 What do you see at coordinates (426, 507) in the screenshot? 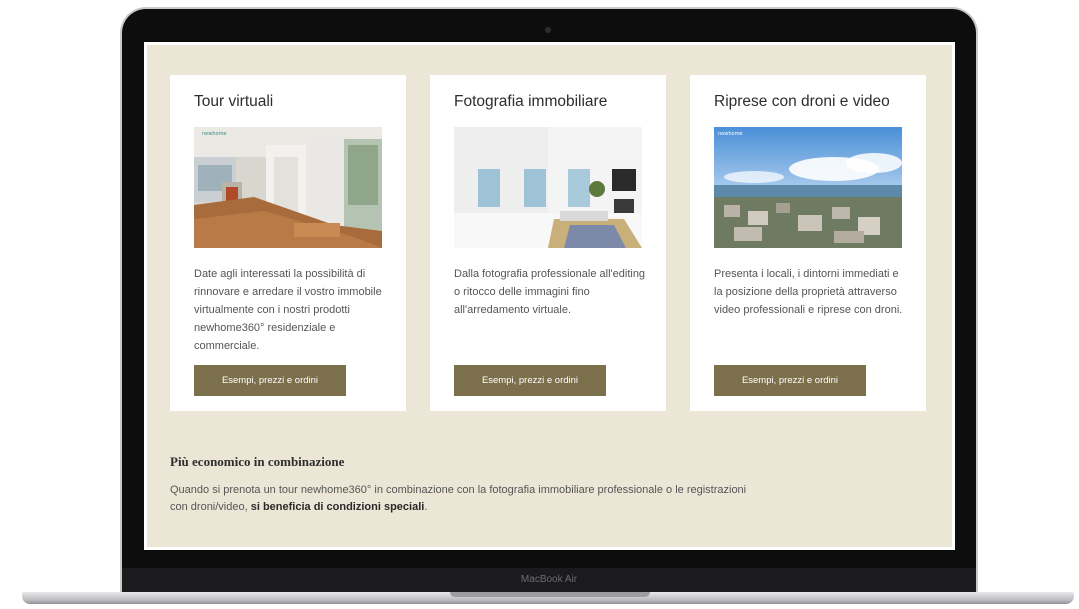
I see `combo-text-after: .` at bounding box center [426, 507].